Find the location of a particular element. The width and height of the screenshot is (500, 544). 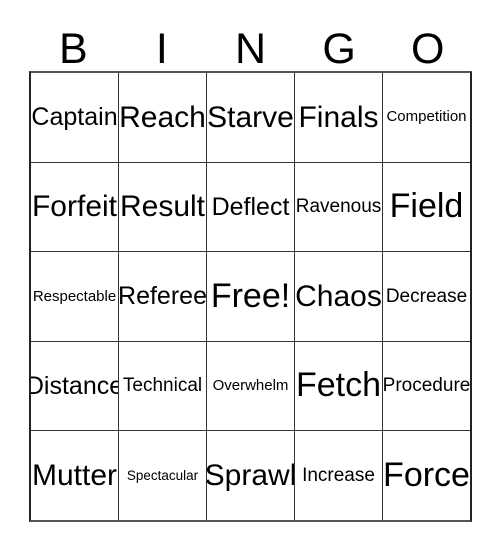

bingo-cell-r5c5: Force is located at coordinates (426, 475).